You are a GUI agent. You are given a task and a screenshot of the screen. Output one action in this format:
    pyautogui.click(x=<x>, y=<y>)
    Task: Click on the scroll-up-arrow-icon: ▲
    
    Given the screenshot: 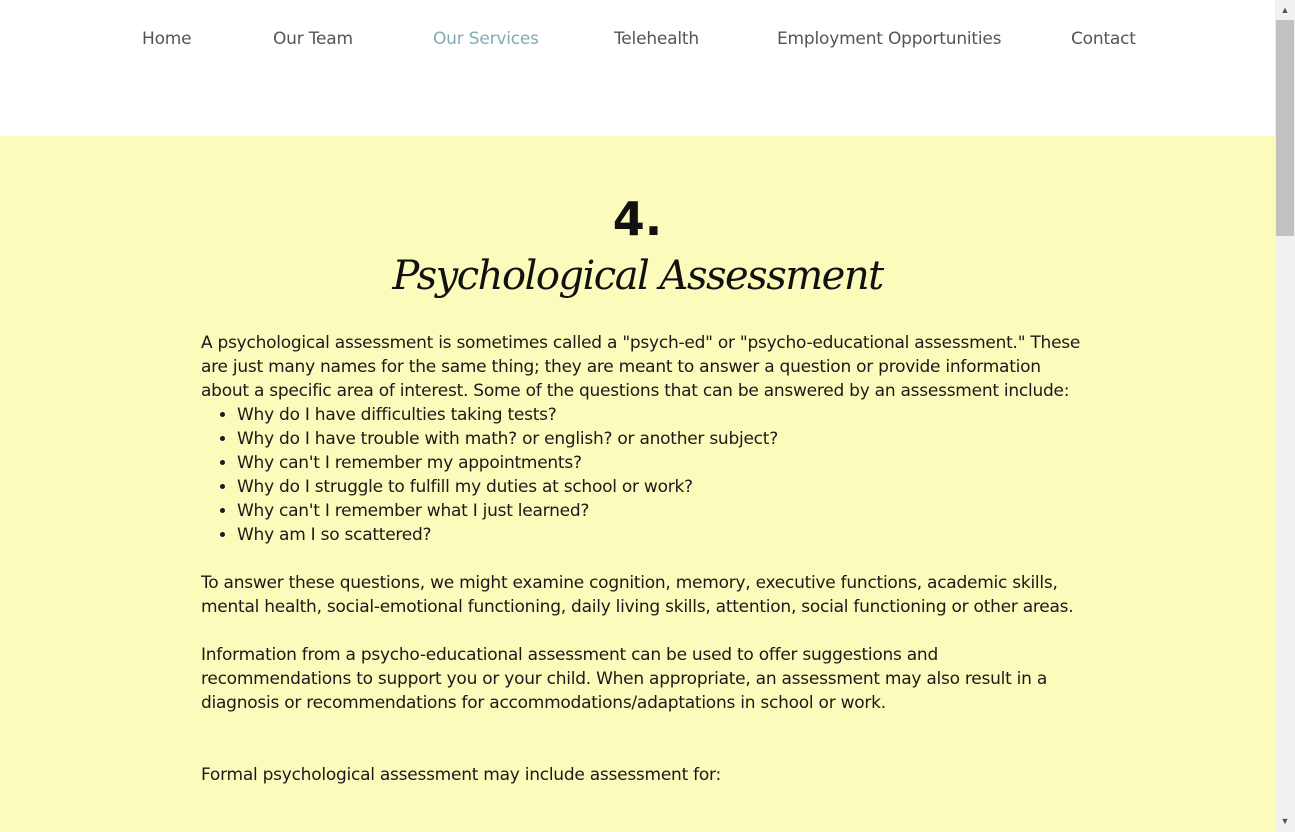 What is the action you would take?
    pyautogui.click(x=1285, y=10)
    